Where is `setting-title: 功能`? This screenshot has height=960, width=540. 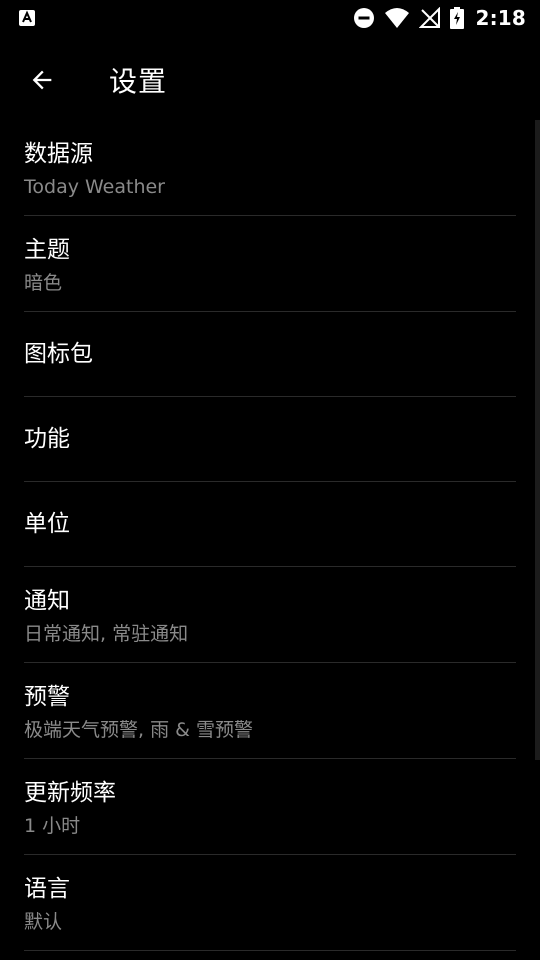
setting-title: 功能 is located at coordinates (47, 439).